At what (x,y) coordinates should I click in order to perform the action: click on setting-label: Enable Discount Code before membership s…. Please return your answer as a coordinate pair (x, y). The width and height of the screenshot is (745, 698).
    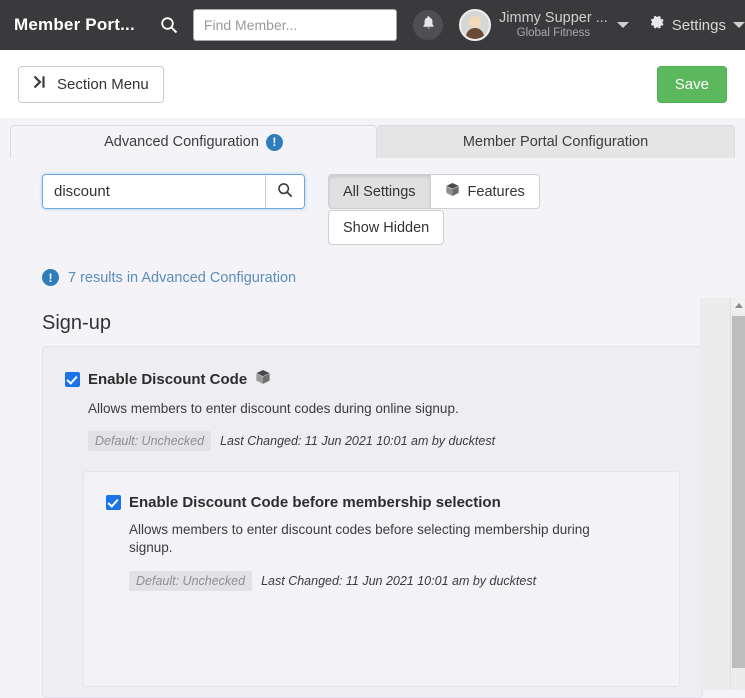
    Looking at the image, I should click on (315, 503).